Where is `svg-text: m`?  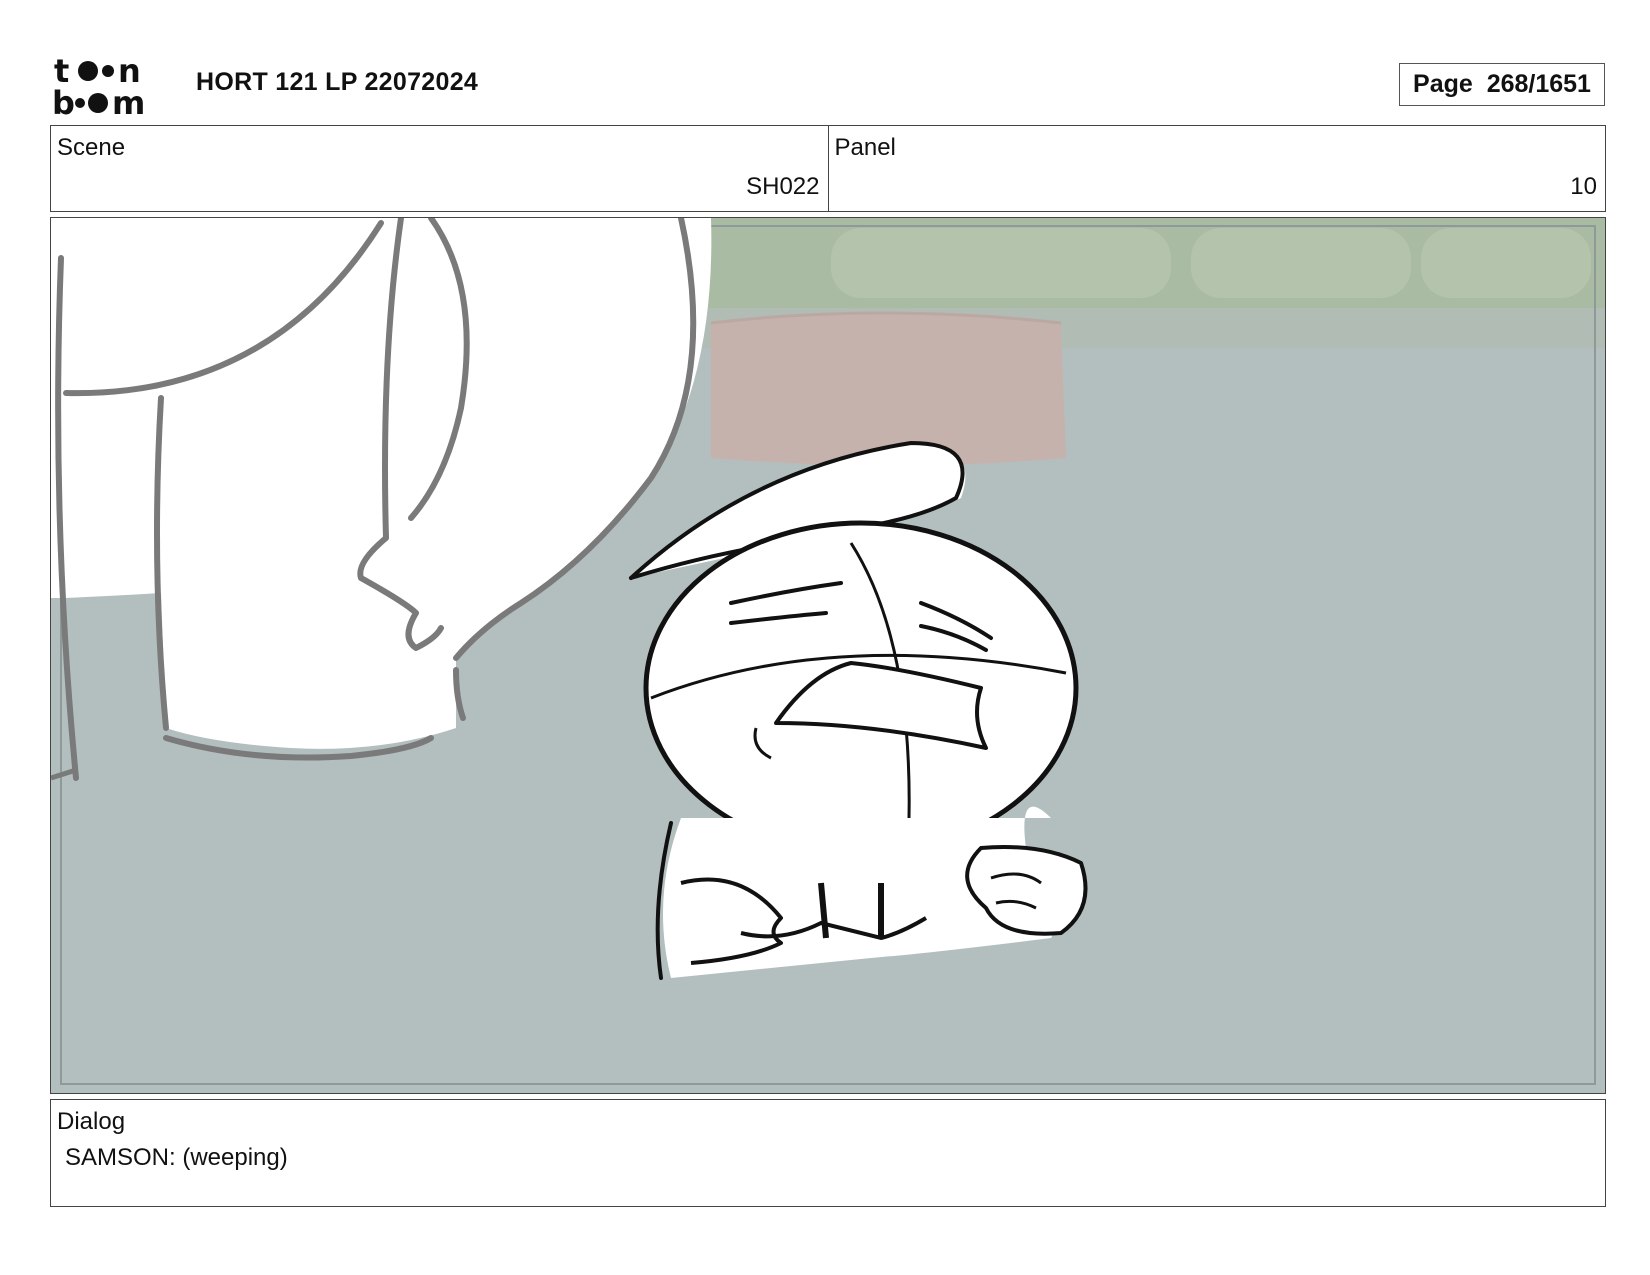
svg-text: m is located at coordinates (128, 101).